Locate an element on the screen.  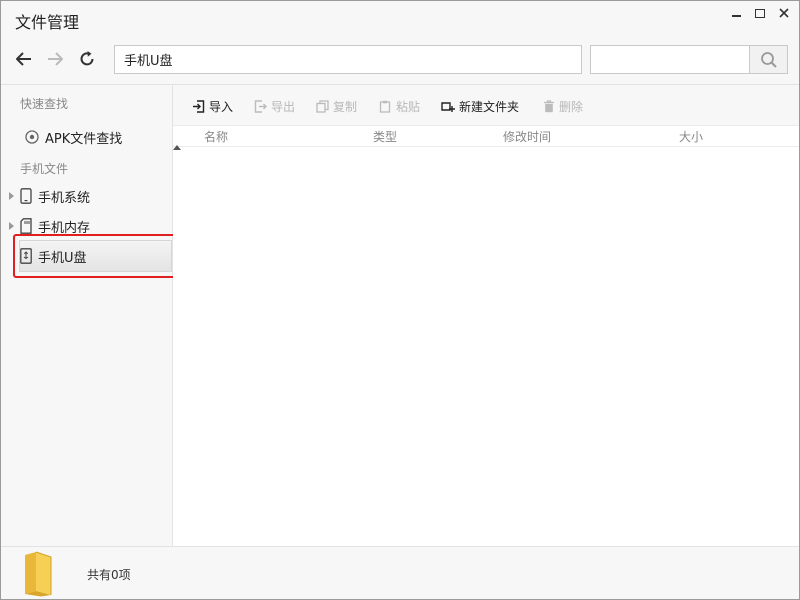
import-label: 导入 is located at coordinates (221, 106).